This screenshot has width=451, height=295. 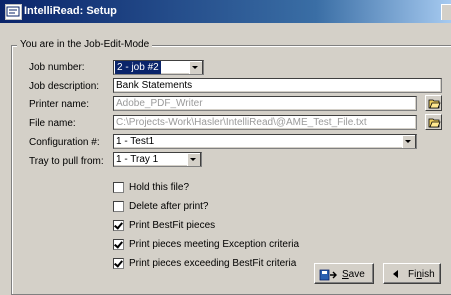 I want to click on tray-label: Tray to pull from:, so click(x=66, y=161).